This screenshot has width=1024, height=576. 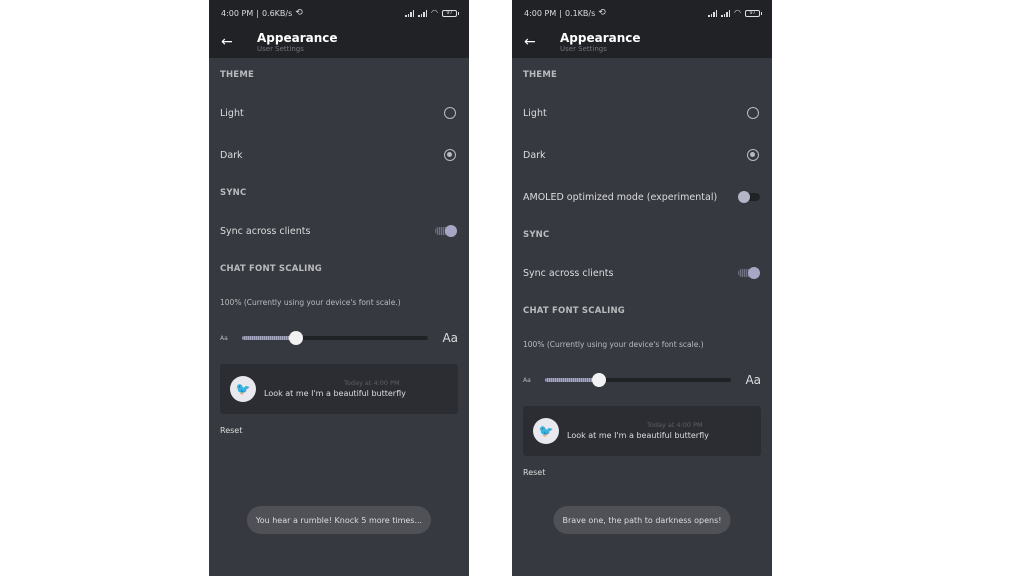 I want to click on status-bar: 4:00 PM | 0.1KB/s ⟲ ◠ 97, so click(x=642, y=13).